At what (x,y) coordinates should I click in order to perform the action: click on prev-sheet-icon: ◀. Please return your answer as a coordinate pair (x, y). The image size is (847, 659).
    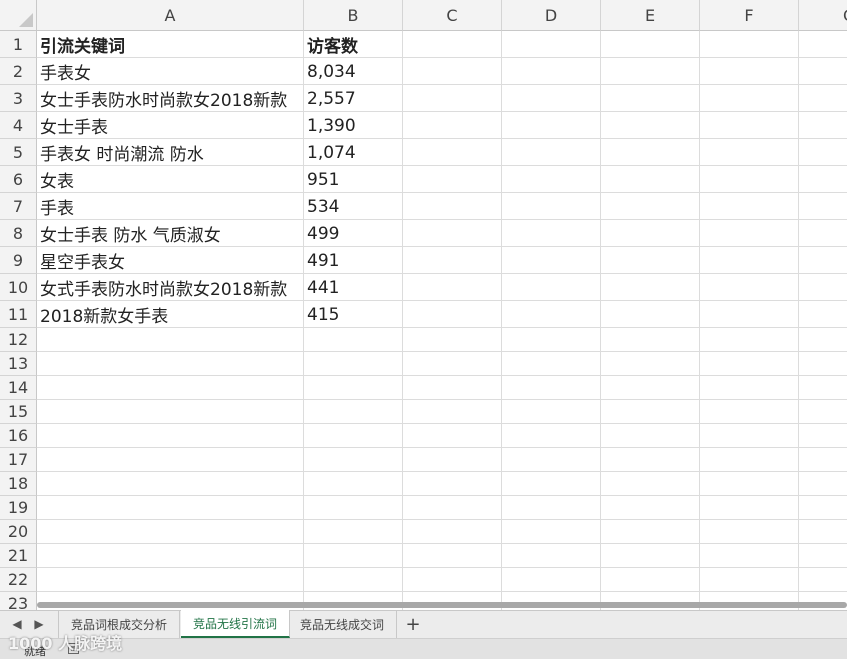
    Looking at the image, I should click on (17, 624).